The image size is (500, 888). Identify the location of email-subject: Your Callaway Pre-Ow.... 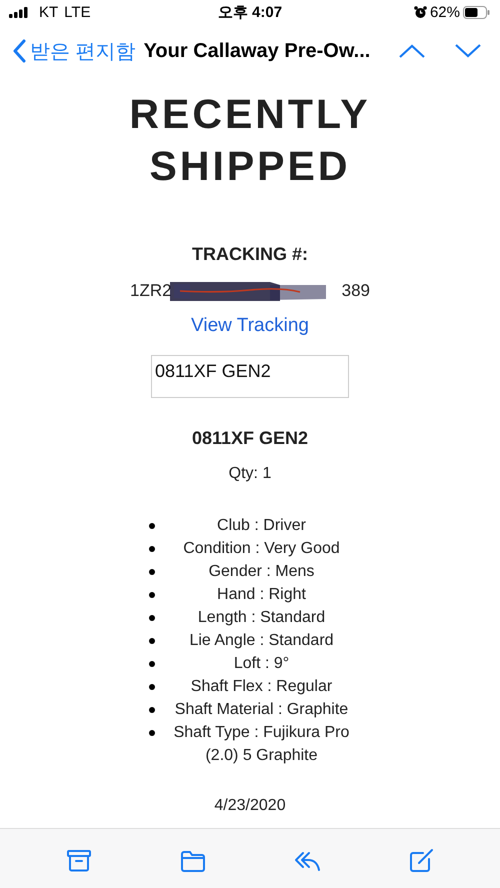
(258, 51).